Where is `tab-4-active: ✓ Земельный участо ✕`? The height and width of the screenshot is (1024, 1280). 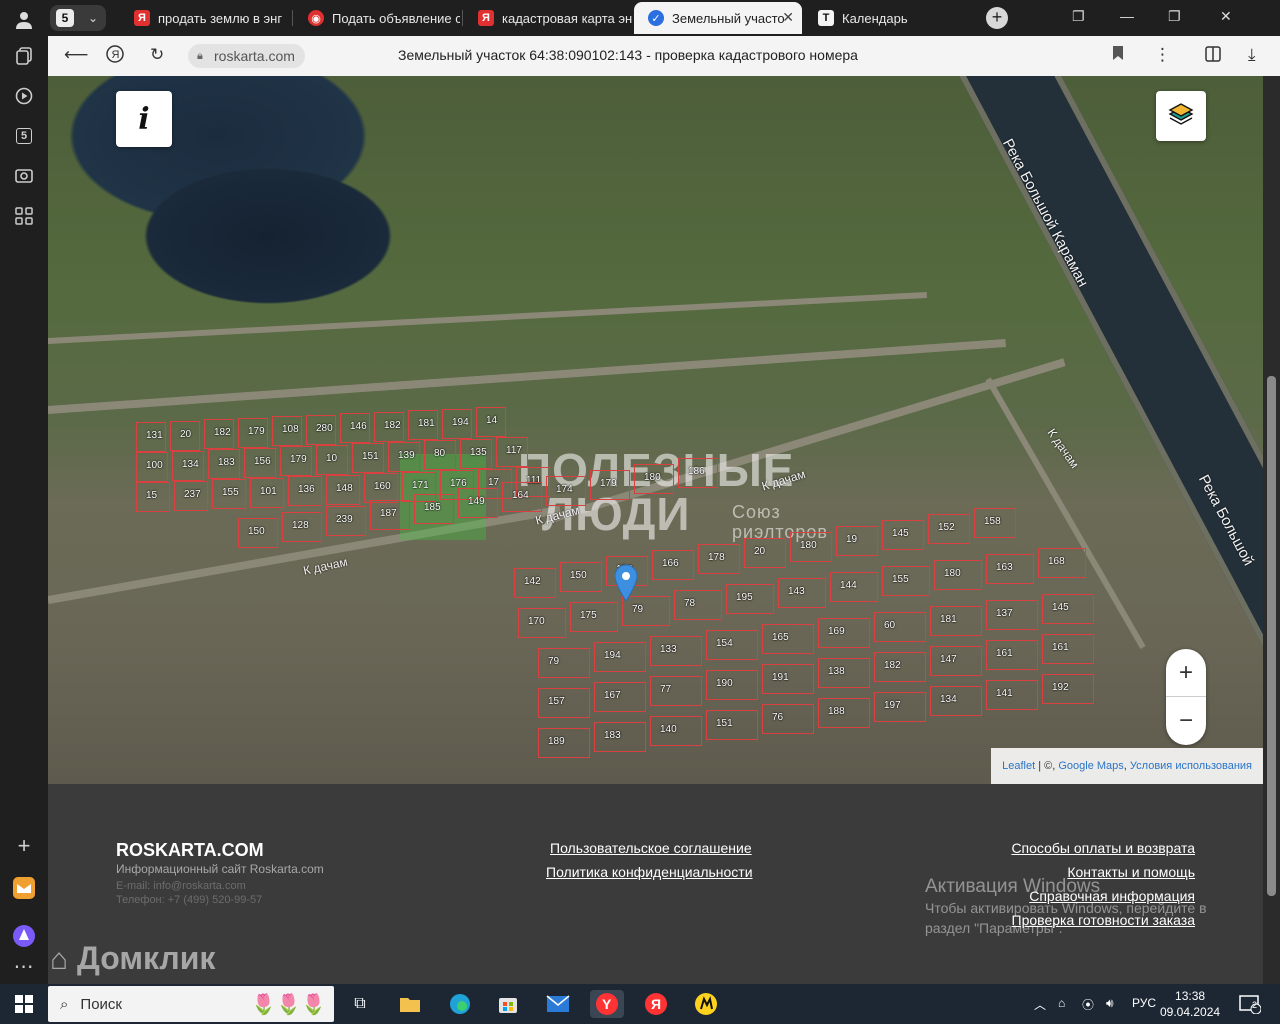
tab-4-active: ✓ Земельный участо ✕ is located at coordinates (718, 18).